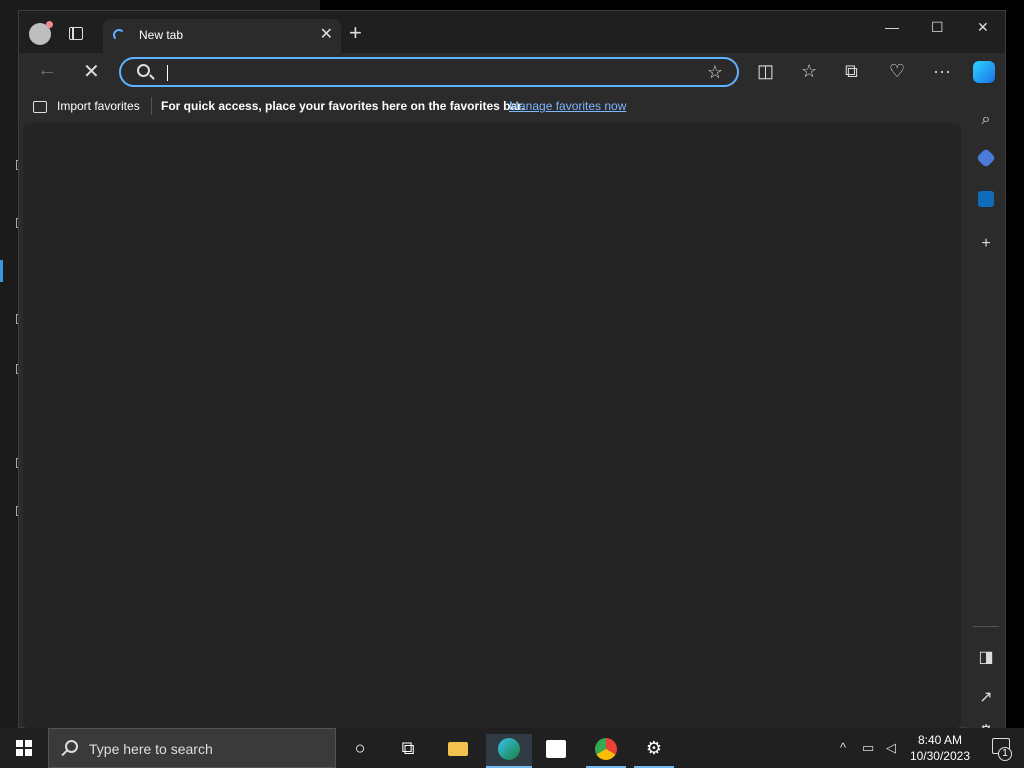 The width and height of the screenshot is (1024, 768). Describe the element at coordinates (986, 120) in the screenshot. I see `sidebar-search-icon: ⌕` at that location.